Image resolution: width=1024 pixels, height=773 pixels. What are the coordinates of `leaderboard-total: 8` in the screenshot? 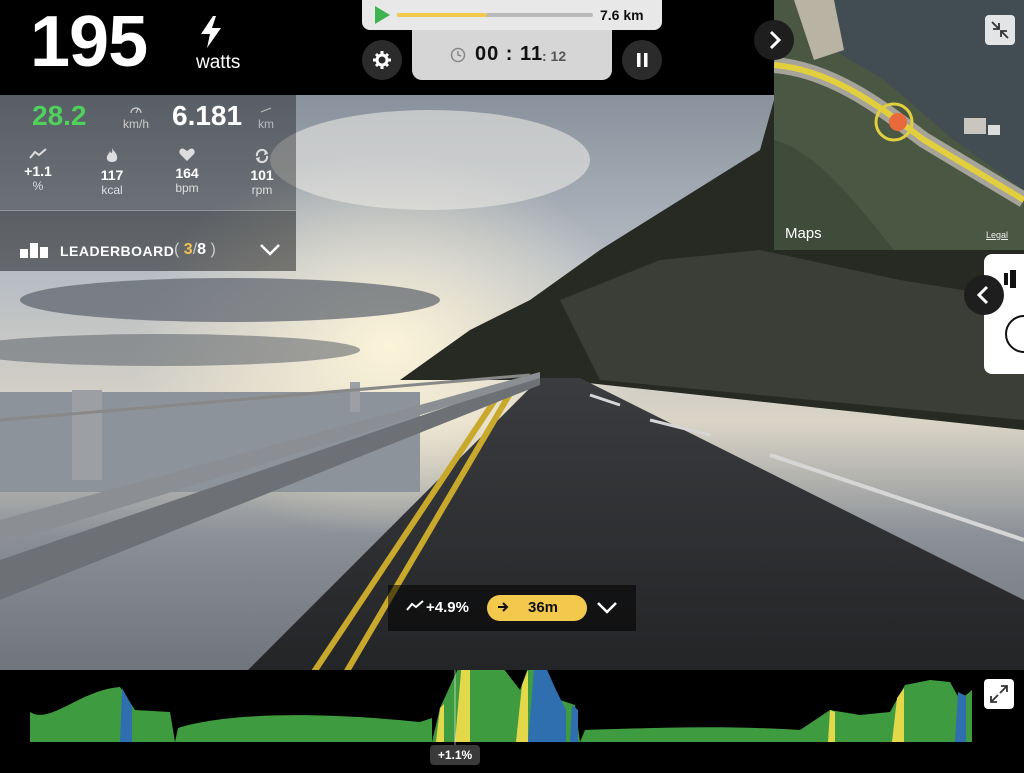 It's located at (202, 249).